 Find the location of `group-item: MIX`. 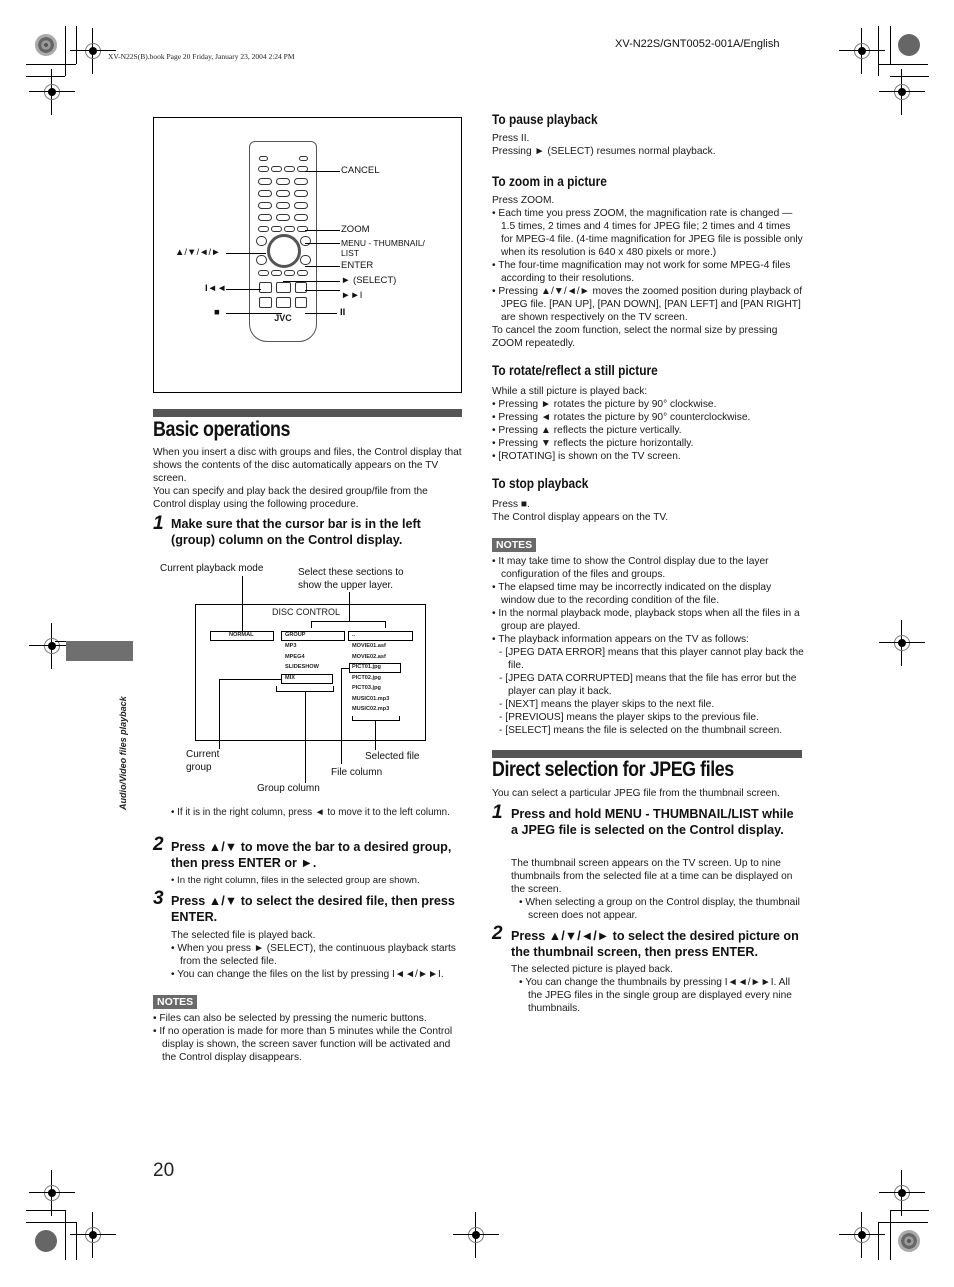

group-item: MIX is located at coordinates (290, 677).